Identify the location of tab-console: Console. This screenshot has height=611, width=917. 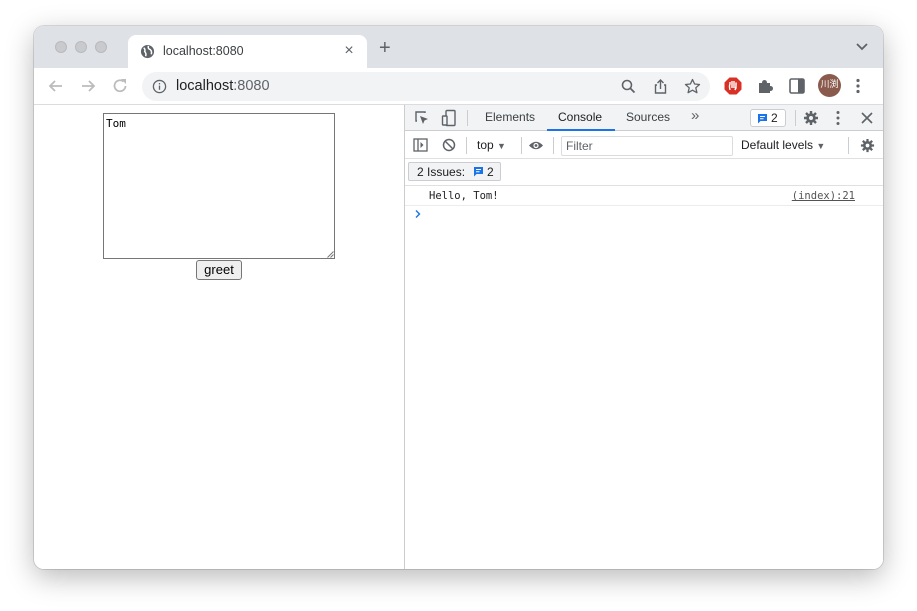
(580, 117).